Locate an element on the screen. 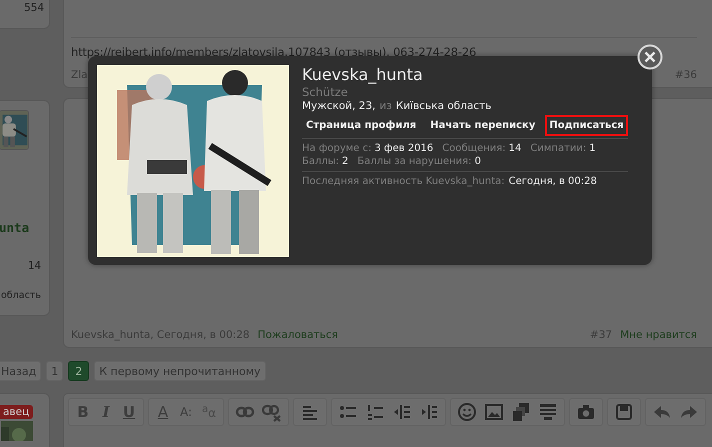 This screenshot has height=447, width=712. user-badge: авец is located at coordinates (17, 412).